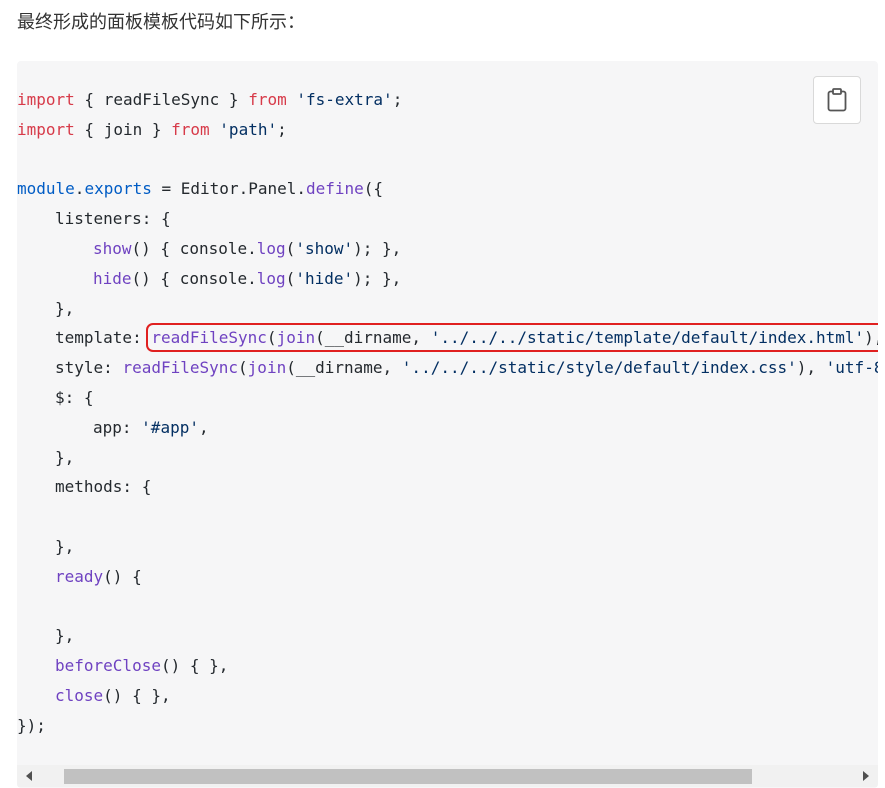 This screenshot has width=885, height=788. What do you see at coordinates (108, 666) in the screenshot?
I see `code-token: beforeClose` at bounding box center [108, 666].